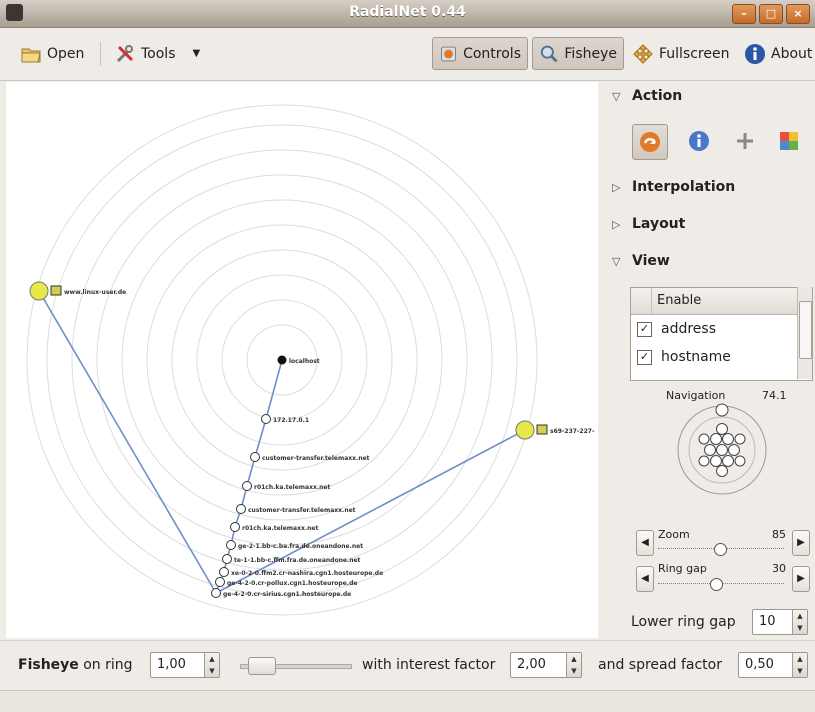 The width and height of the screenshot is (815, 712). What do you see at coordinates (292, 487) in the screenshot?
I see `node-label: r01ch.ka.telemaxx.net` at bounding box center [292, 487].